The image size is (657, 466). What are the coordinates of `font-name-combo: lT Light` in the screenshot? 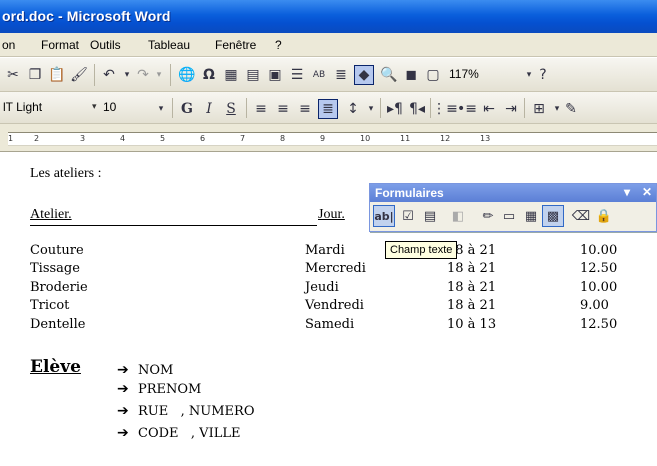 It's located at (40, 108).